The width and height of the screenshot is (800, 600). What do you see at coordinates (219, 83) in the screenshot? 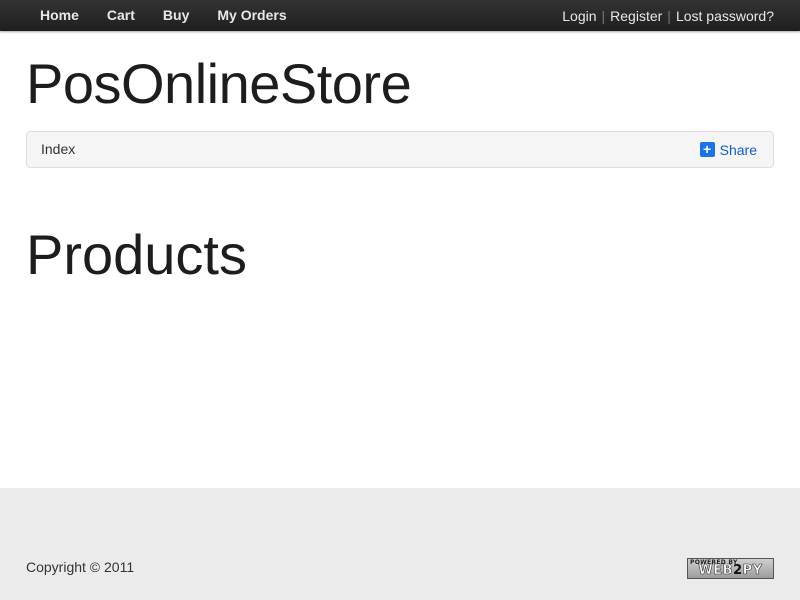
I see `site-title: PosOnlineStore` at bounding box center [219, 83].